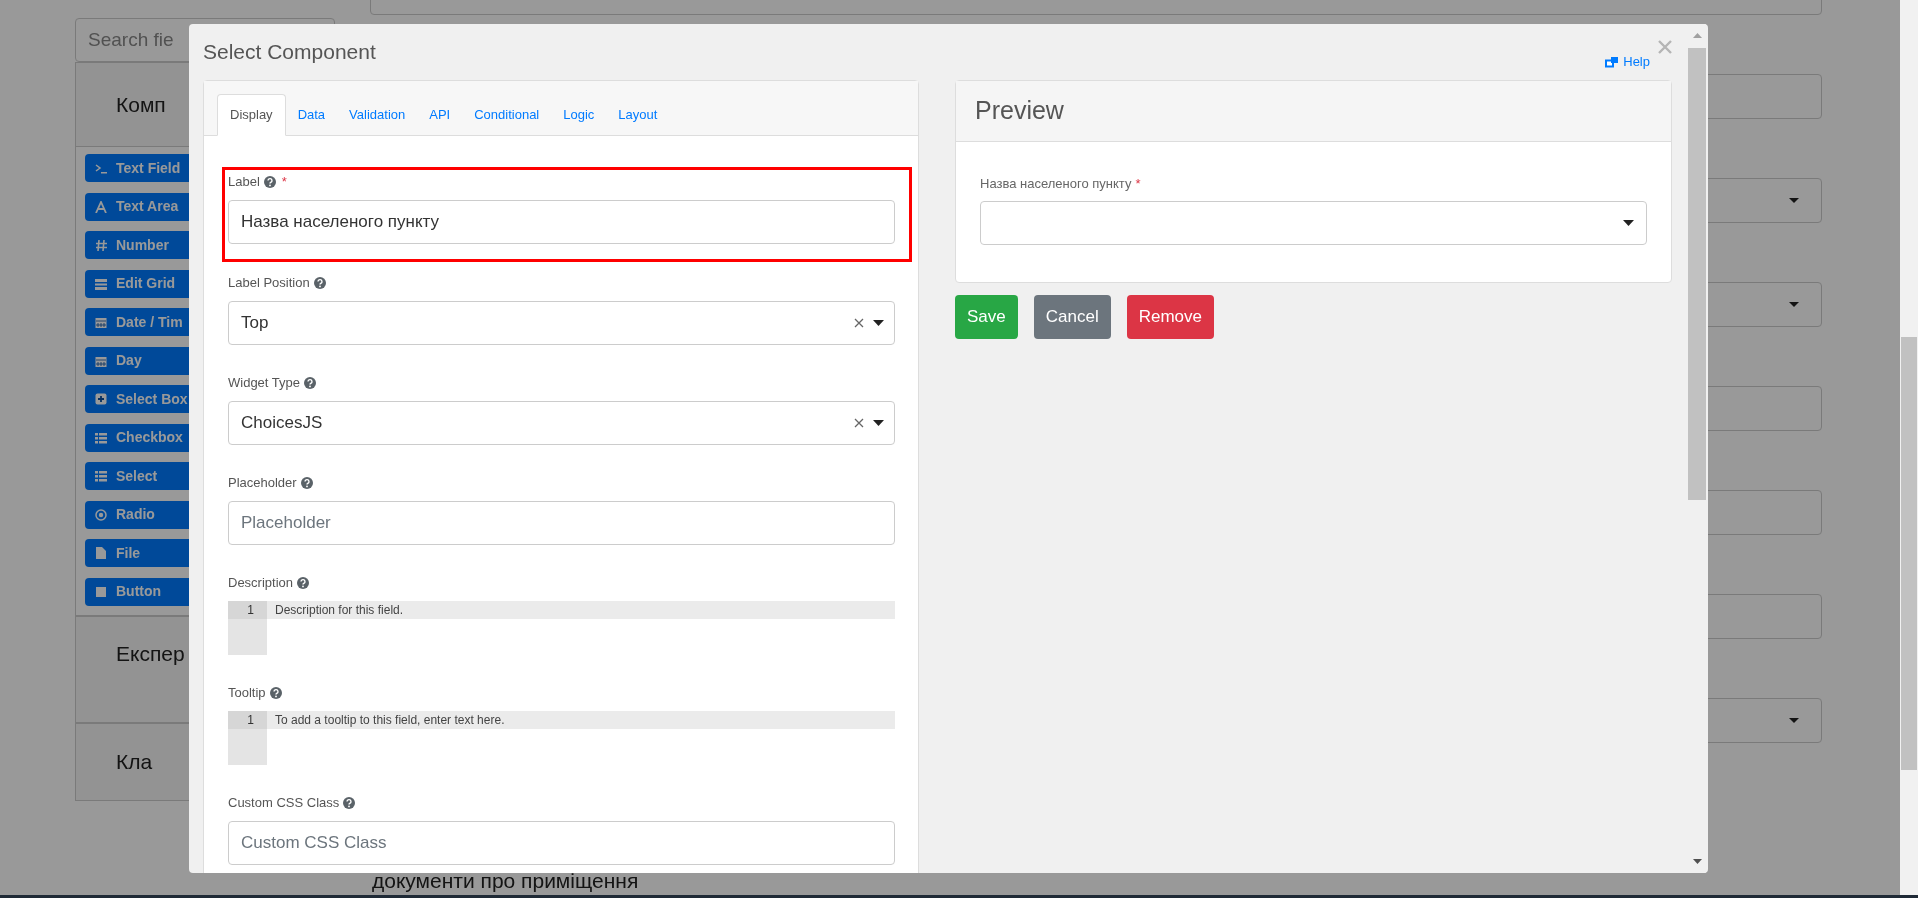 This screenshot has width=1918, height=898. I want to click on panel-title: Preview, so click(1019, 111).